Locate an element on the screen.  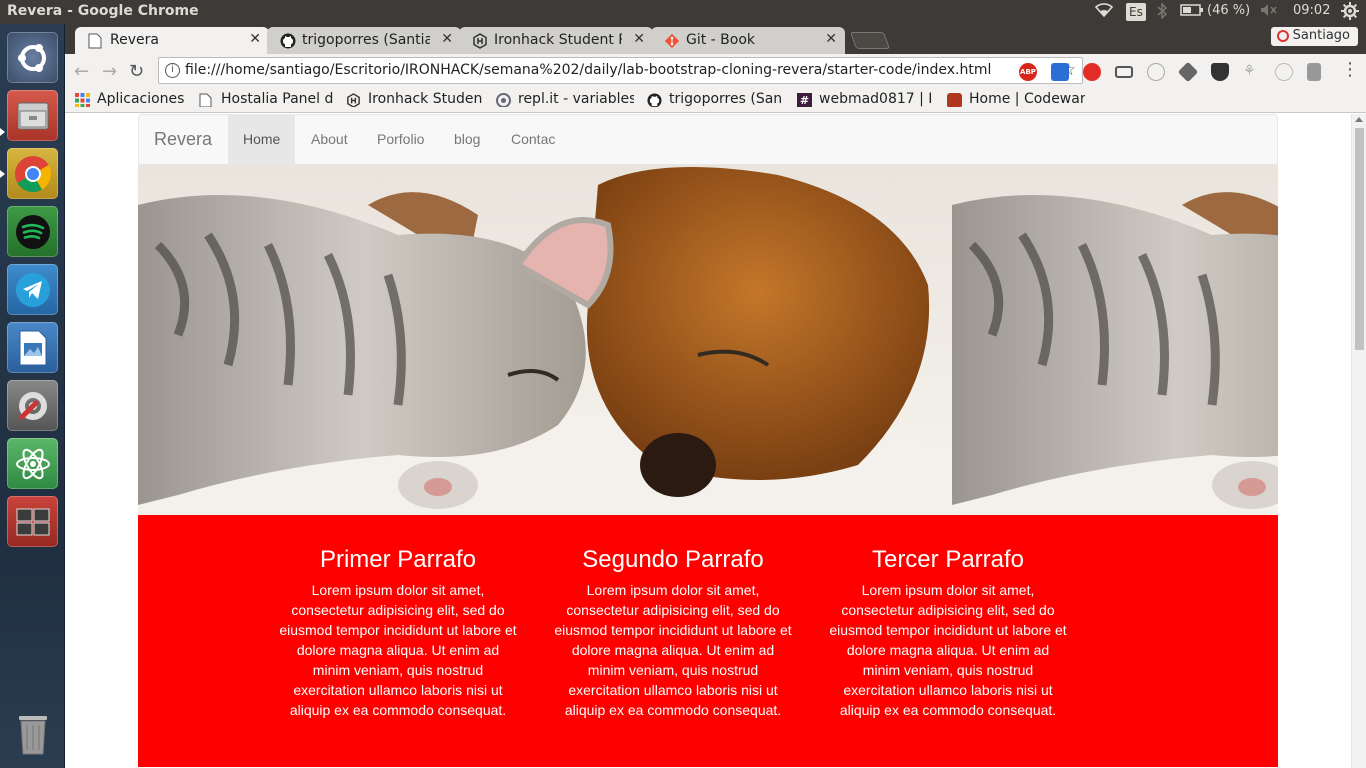
bookmark-hostalia: Hostalia Panel d is located at coordinates (266, 99).